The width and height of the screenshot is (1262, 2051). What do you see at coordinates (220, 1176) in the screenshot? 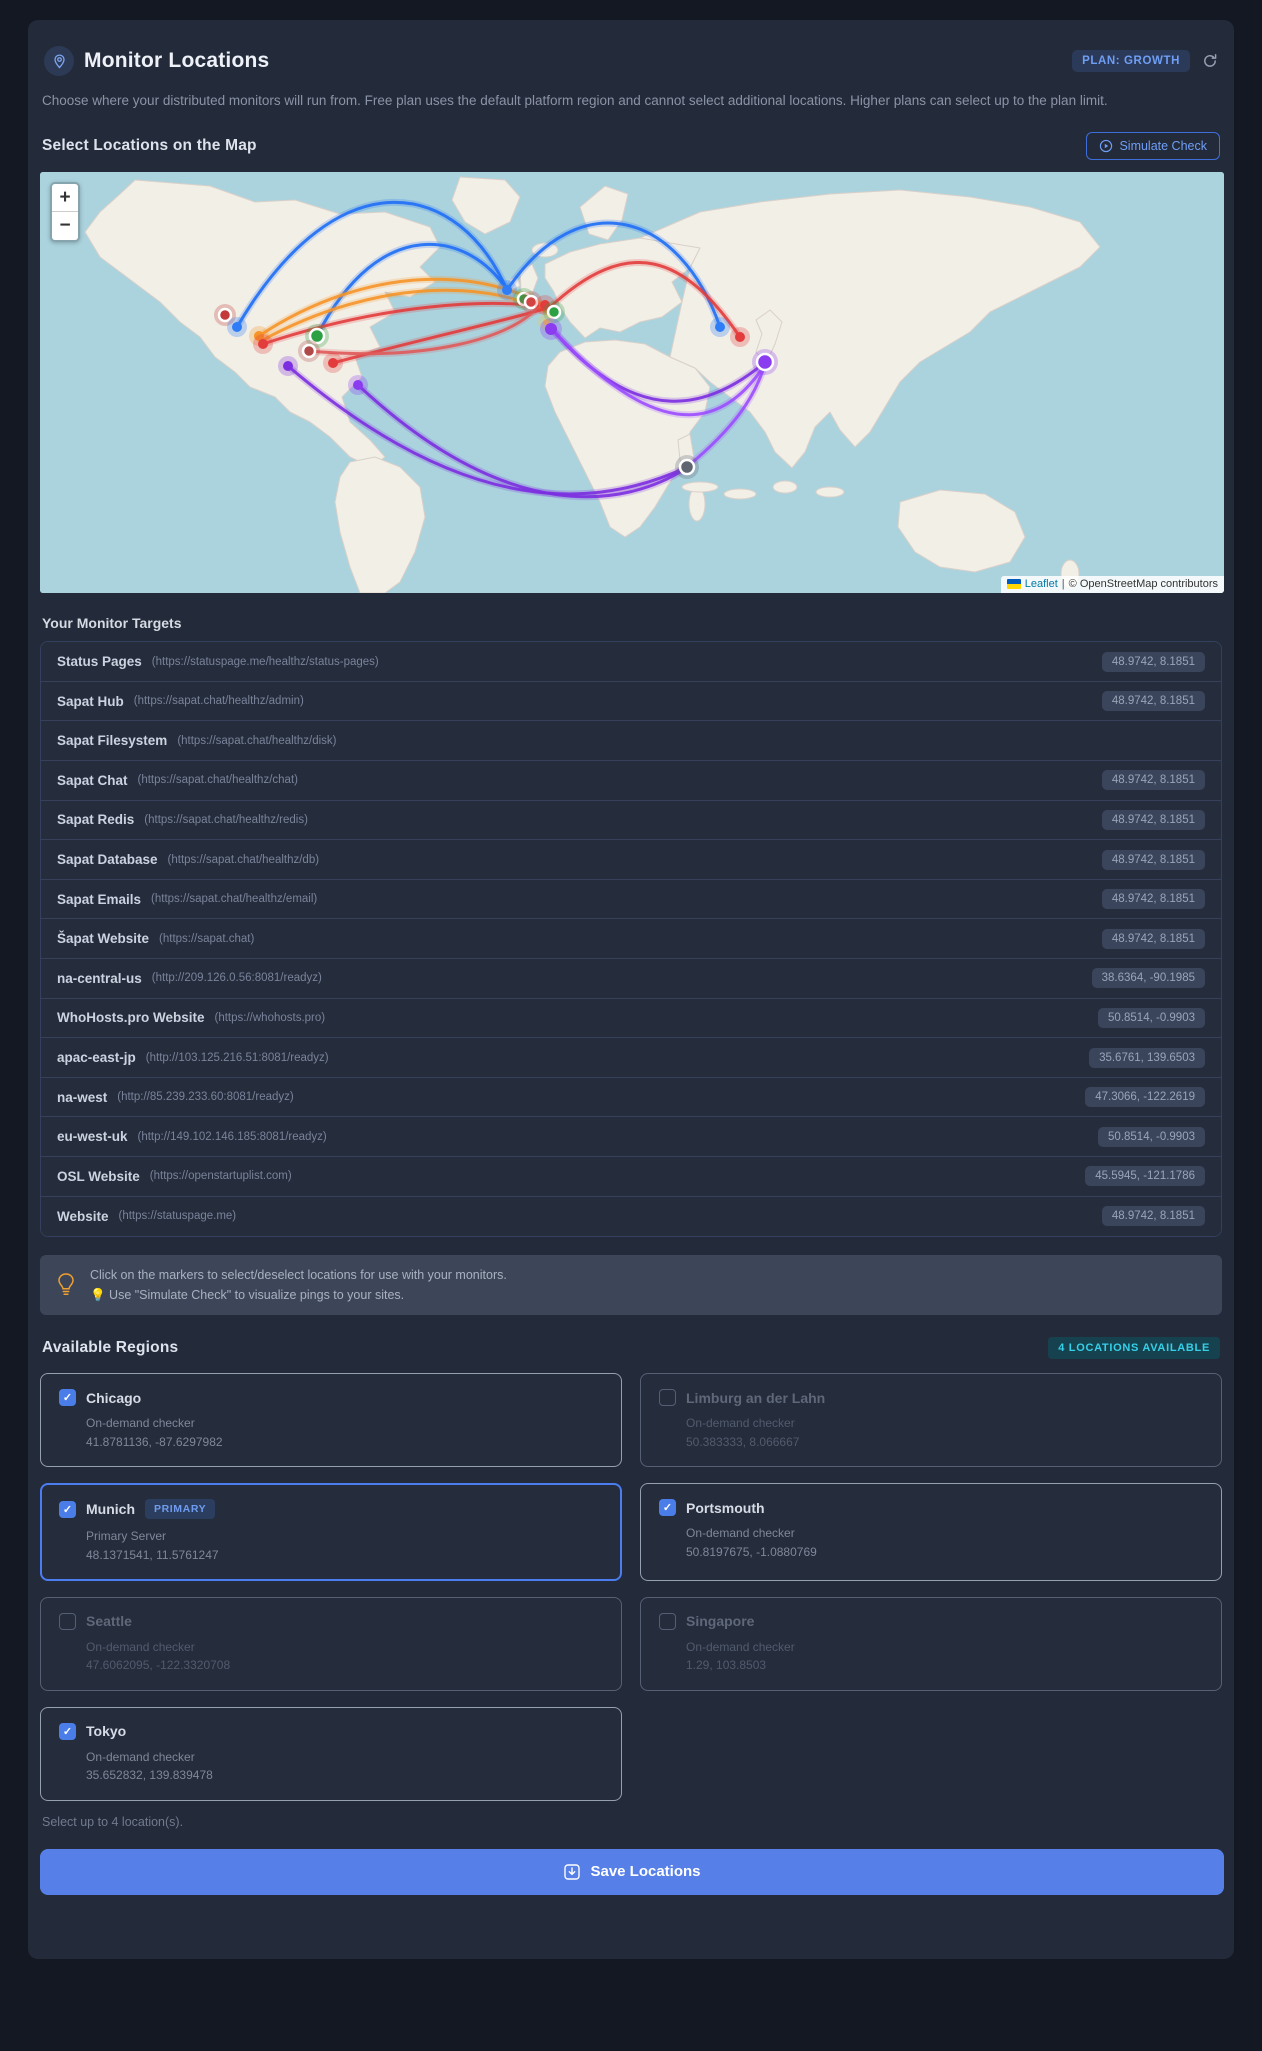
I see `target-url: (https://openstartuplist.com)` at bounding box center [220, 1176].